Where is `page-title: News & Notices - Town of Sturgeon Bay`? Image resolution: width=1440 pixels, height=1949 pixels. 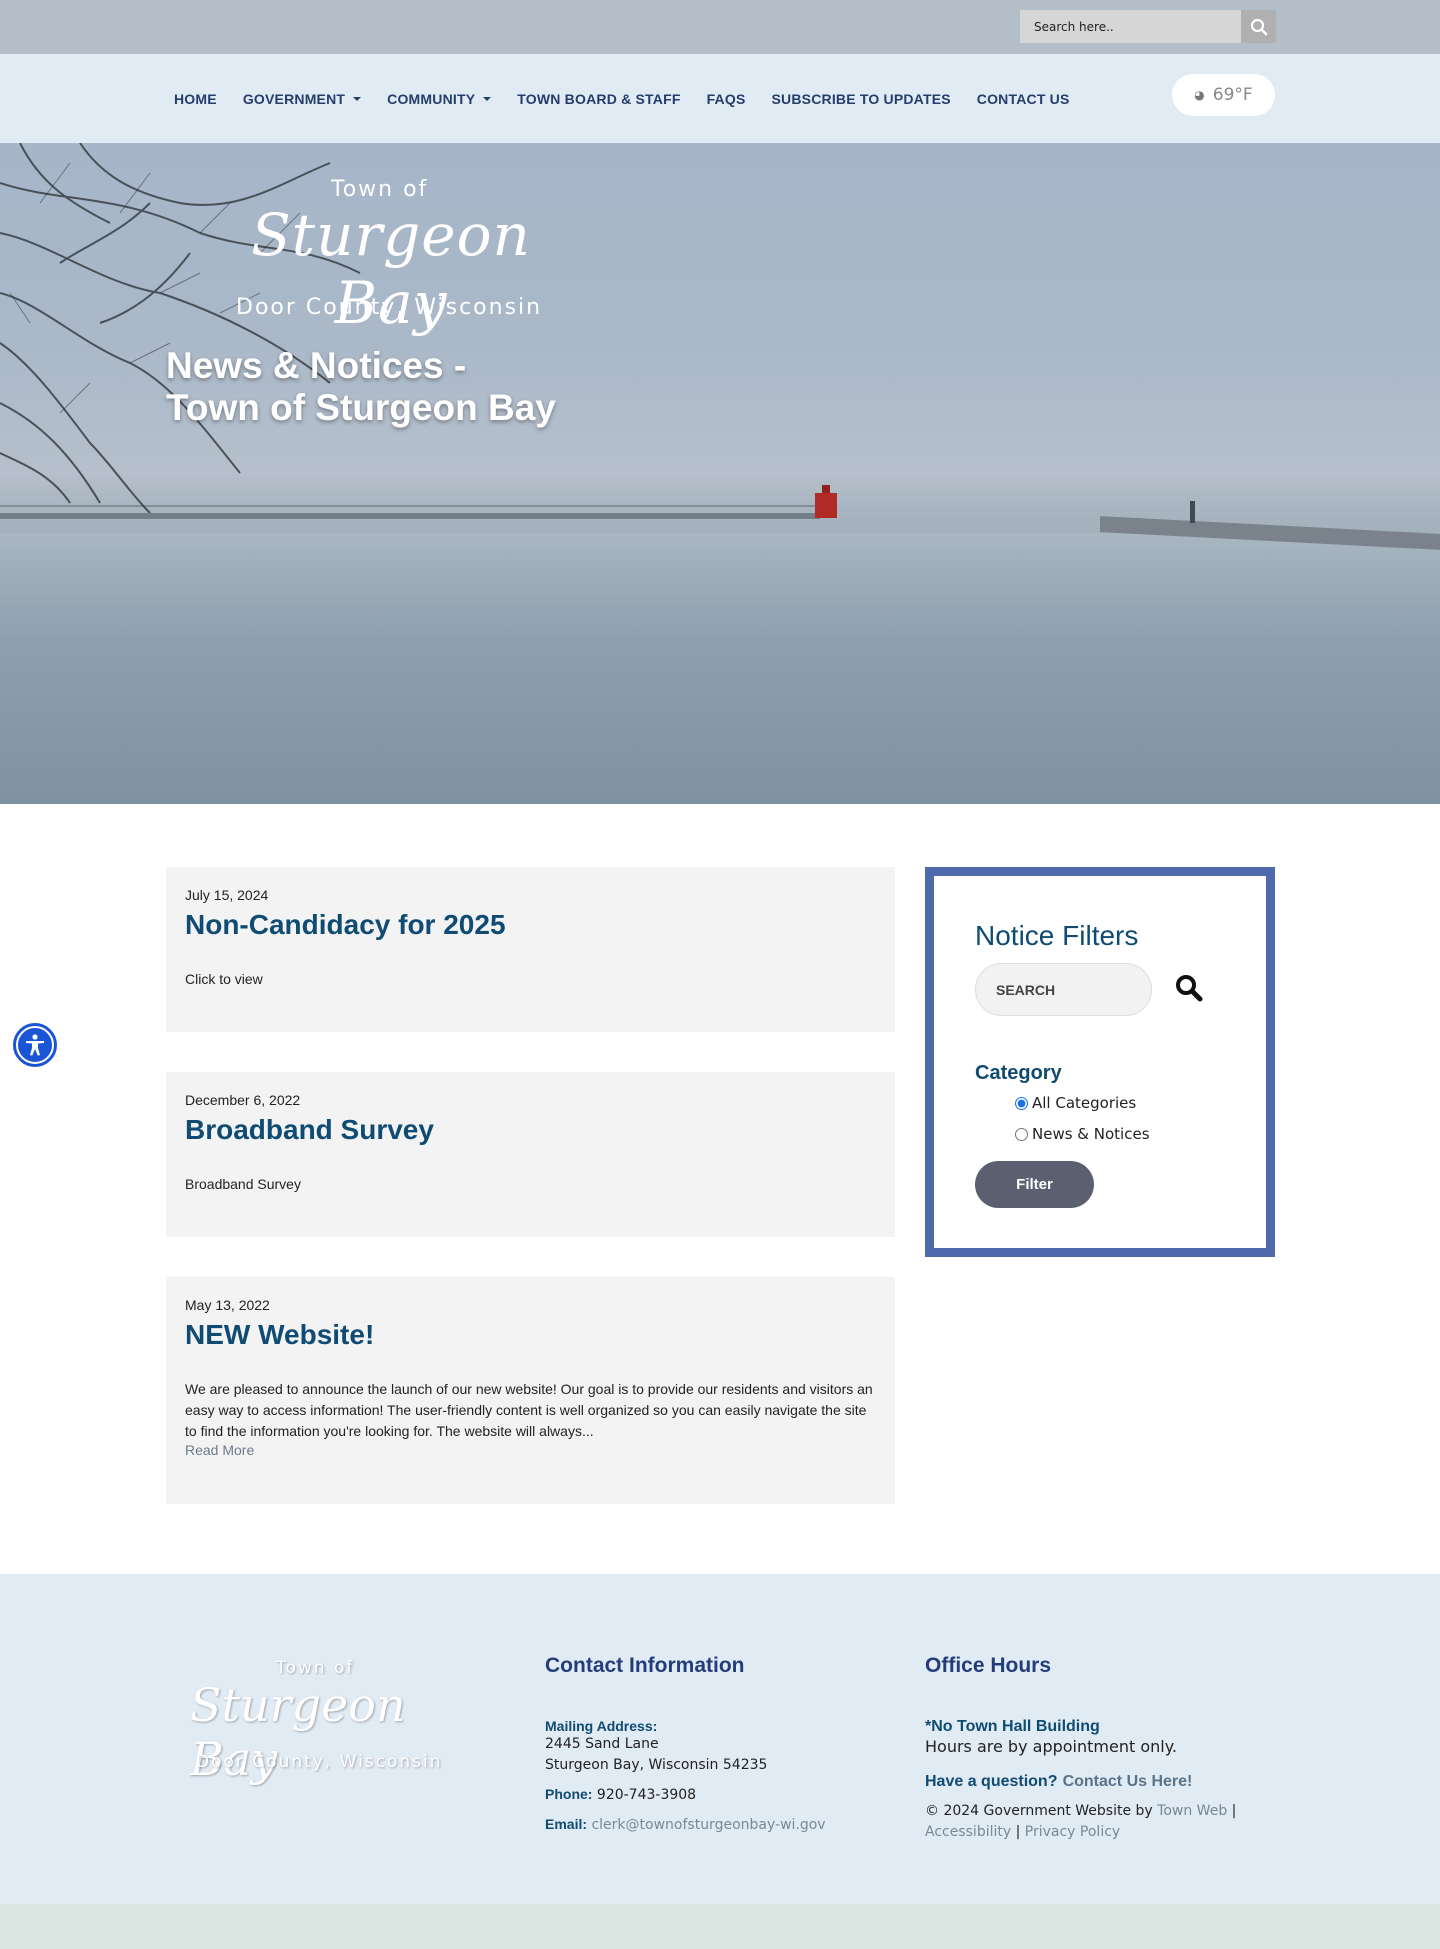 page-title: News & Notices - Town of Sturgeon Bay is located at coordinates (361, 387).